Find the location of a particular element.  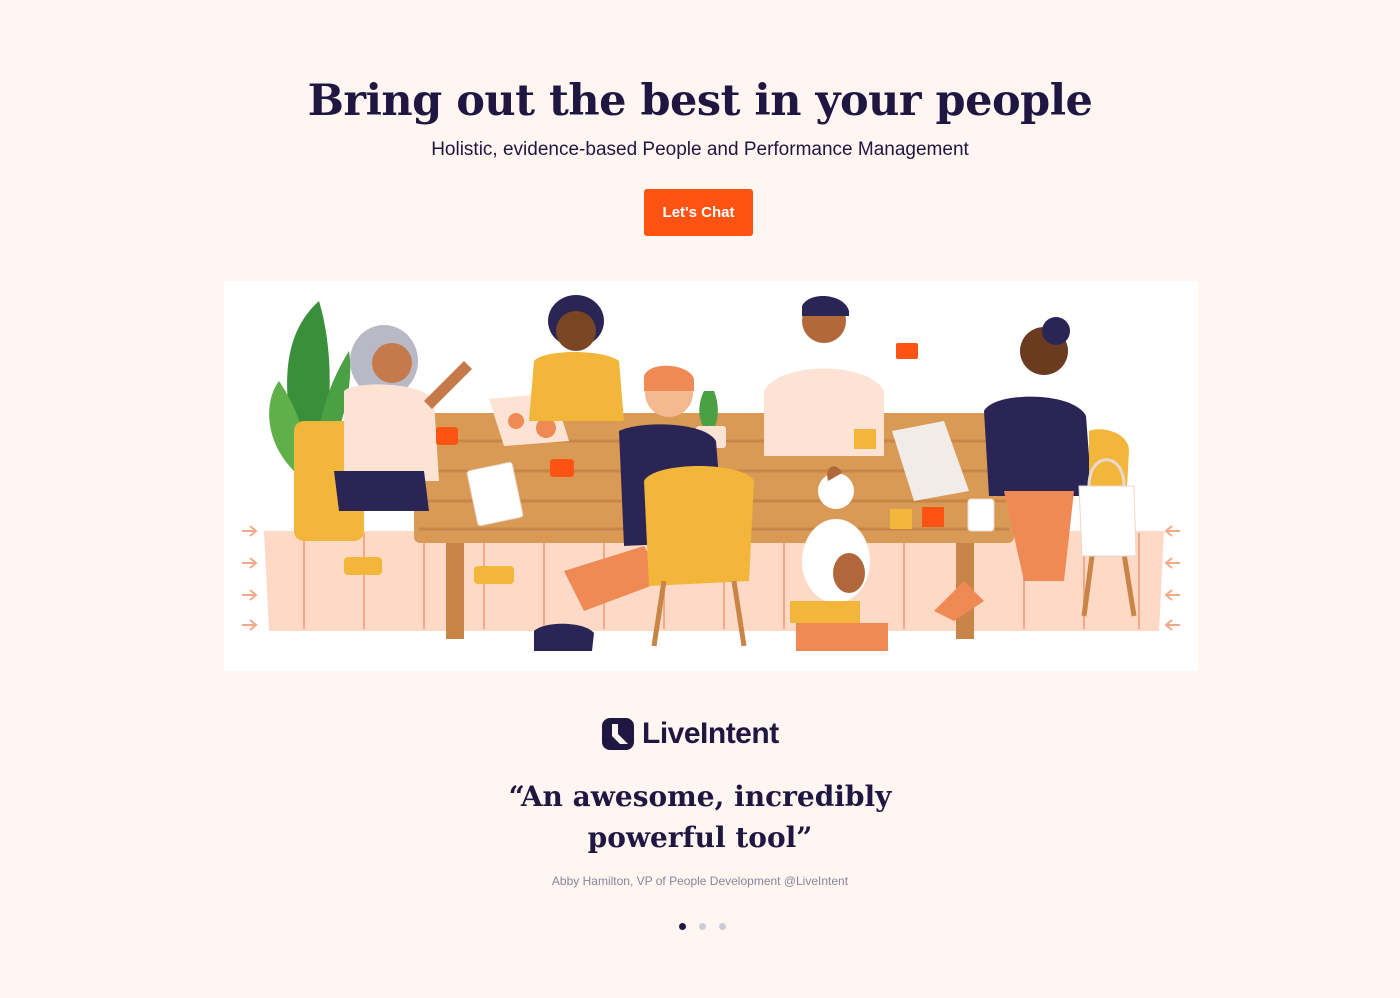

liveintent-logo-icon is located at coordinates (618, 734).